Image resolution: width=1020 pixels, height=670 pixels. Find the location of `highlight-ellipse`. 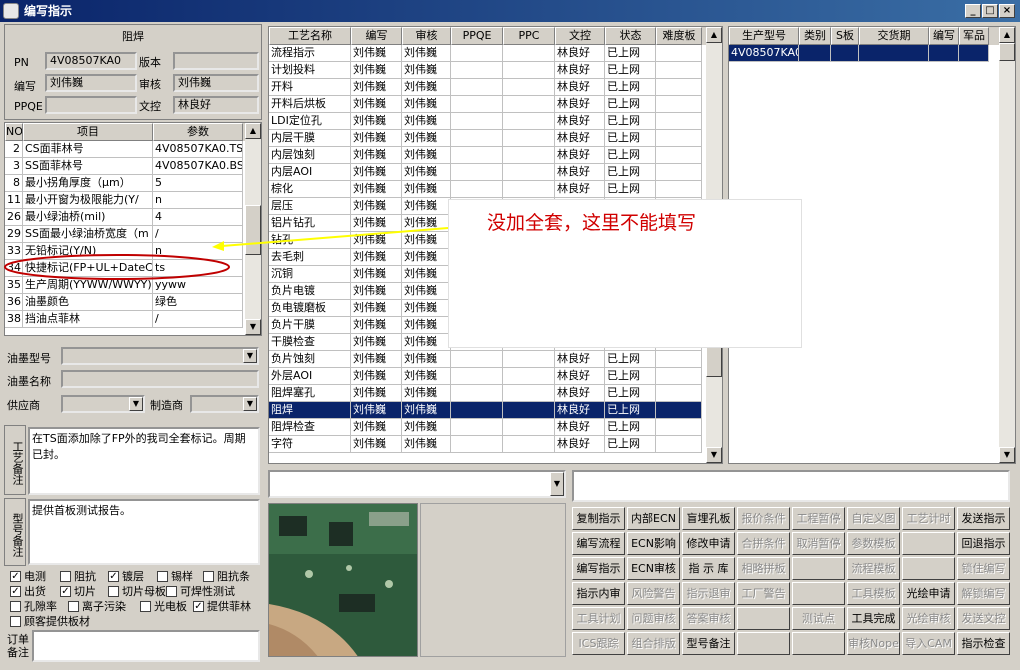

highlight-ellipse is located at coordinates (117, 267).